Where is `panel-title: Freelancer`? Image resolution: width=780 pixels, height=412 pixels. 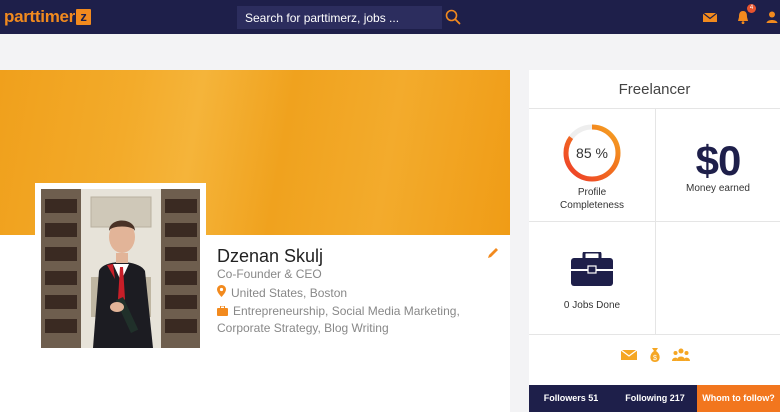
panel-title: Freelancer is located at coordinates (654, 89).